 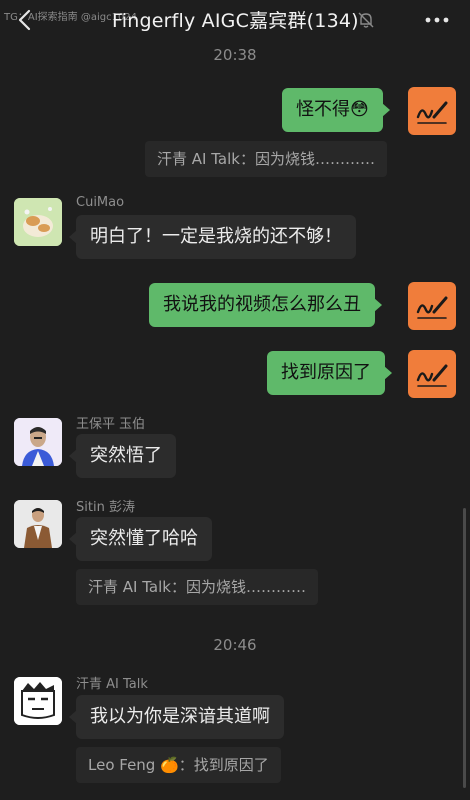 I want to click on sender-name: 王保平 玉伯, so click(x=111, y=424).